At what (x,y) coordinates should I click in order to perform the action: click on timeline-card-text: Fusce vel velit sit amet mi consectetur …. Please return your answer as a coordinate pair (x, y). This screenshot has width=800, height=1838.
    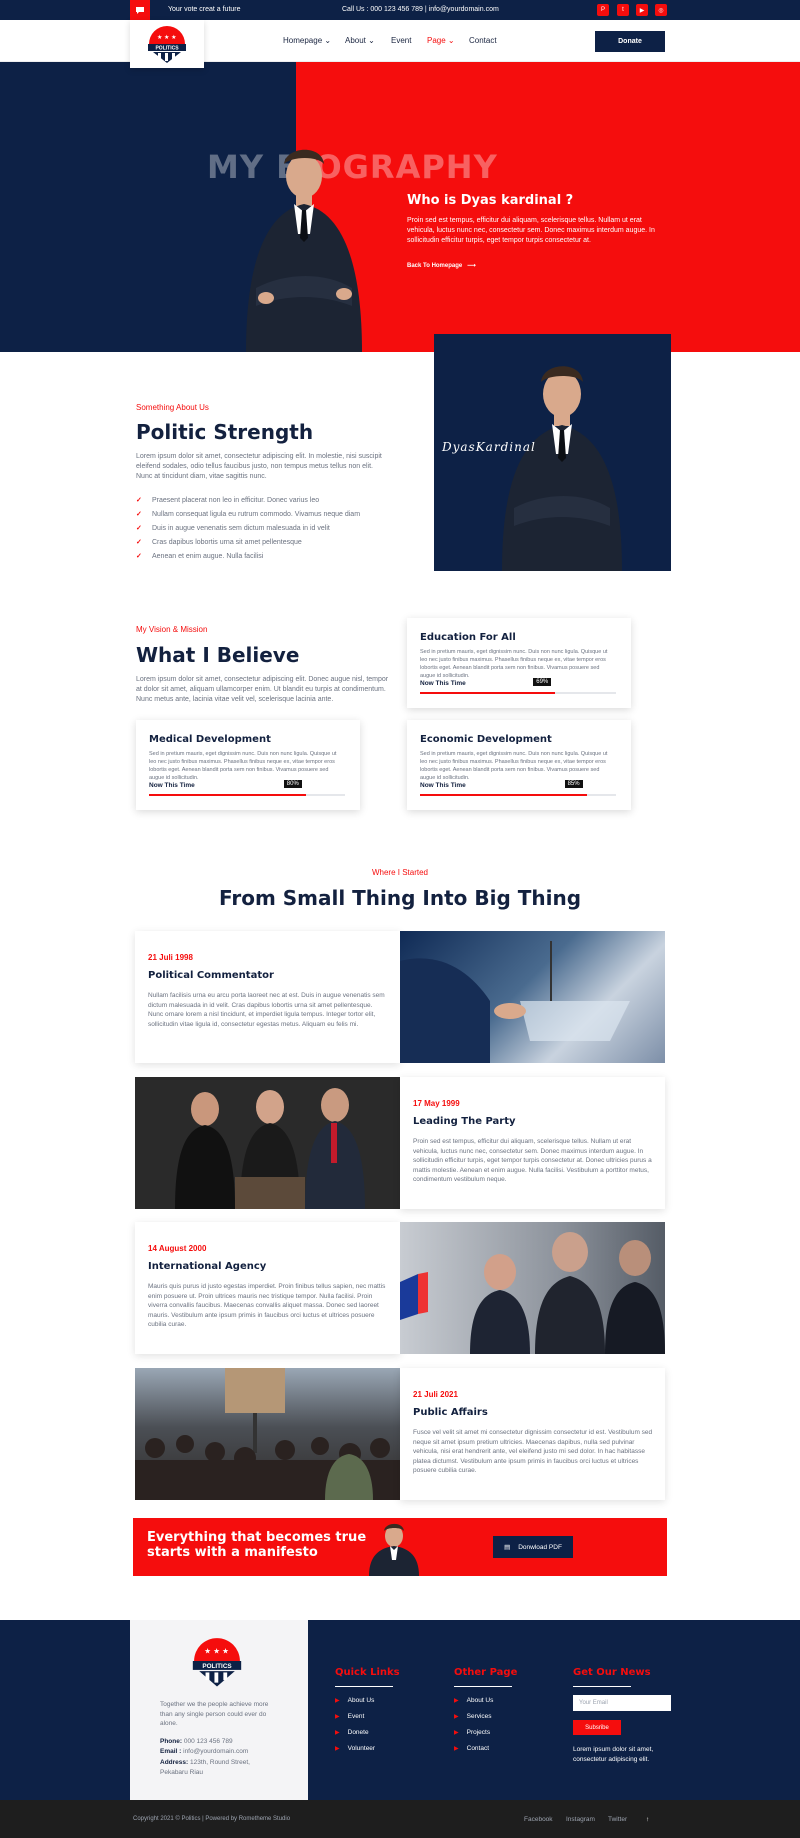
    Looking at the image, I should click on (533, 1451).